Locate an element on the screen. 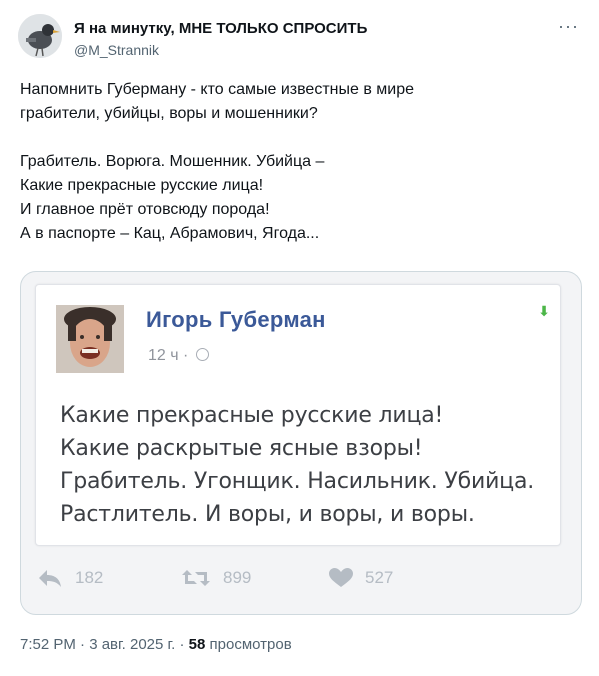 This screenshot has height=676, width=599. tweet-footer: 7:52 PM · 3 авг. 2025 г. · 58 просмотров is located at coordinates (156, 644).